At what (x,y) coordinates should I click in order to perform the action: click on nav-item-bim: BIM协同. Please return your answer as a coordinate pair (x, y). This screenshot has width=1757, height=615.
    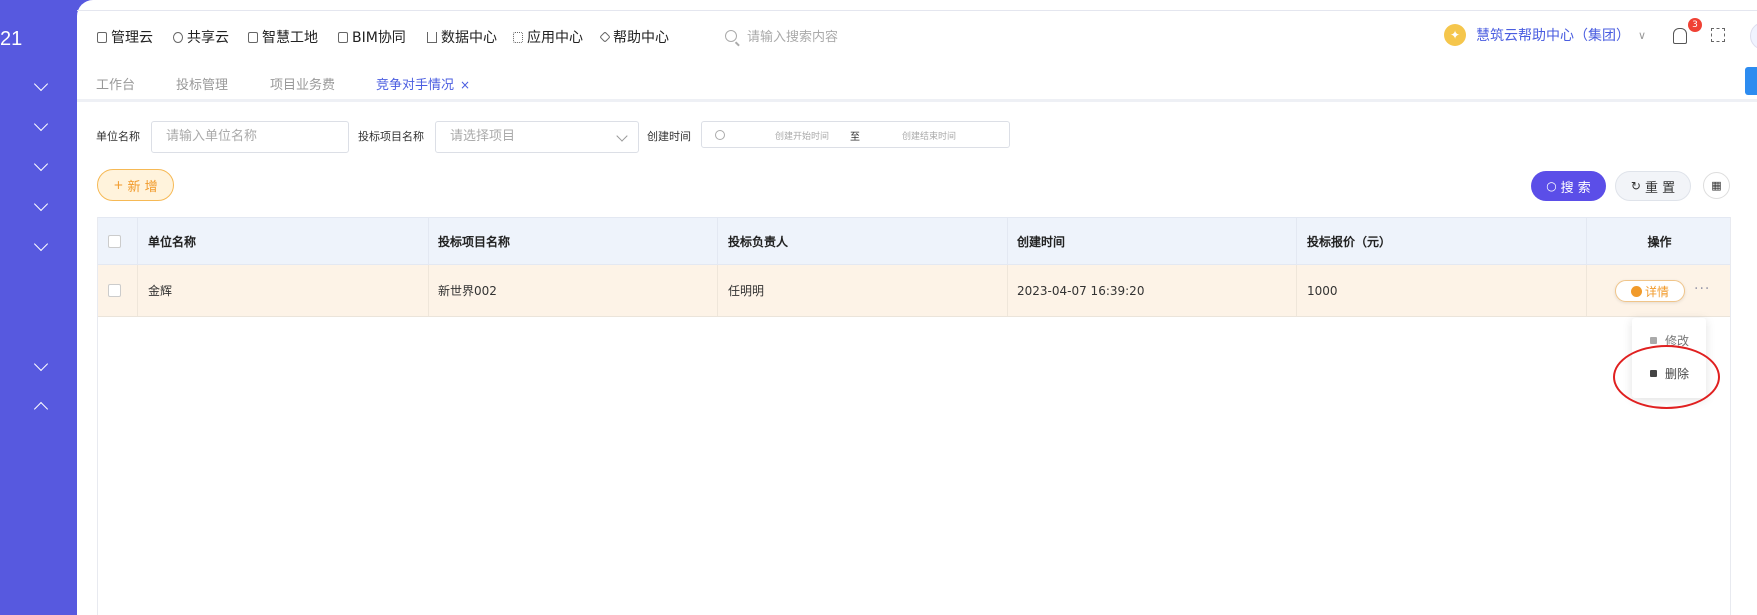
    Looking at the image, I should click on (372, 37).